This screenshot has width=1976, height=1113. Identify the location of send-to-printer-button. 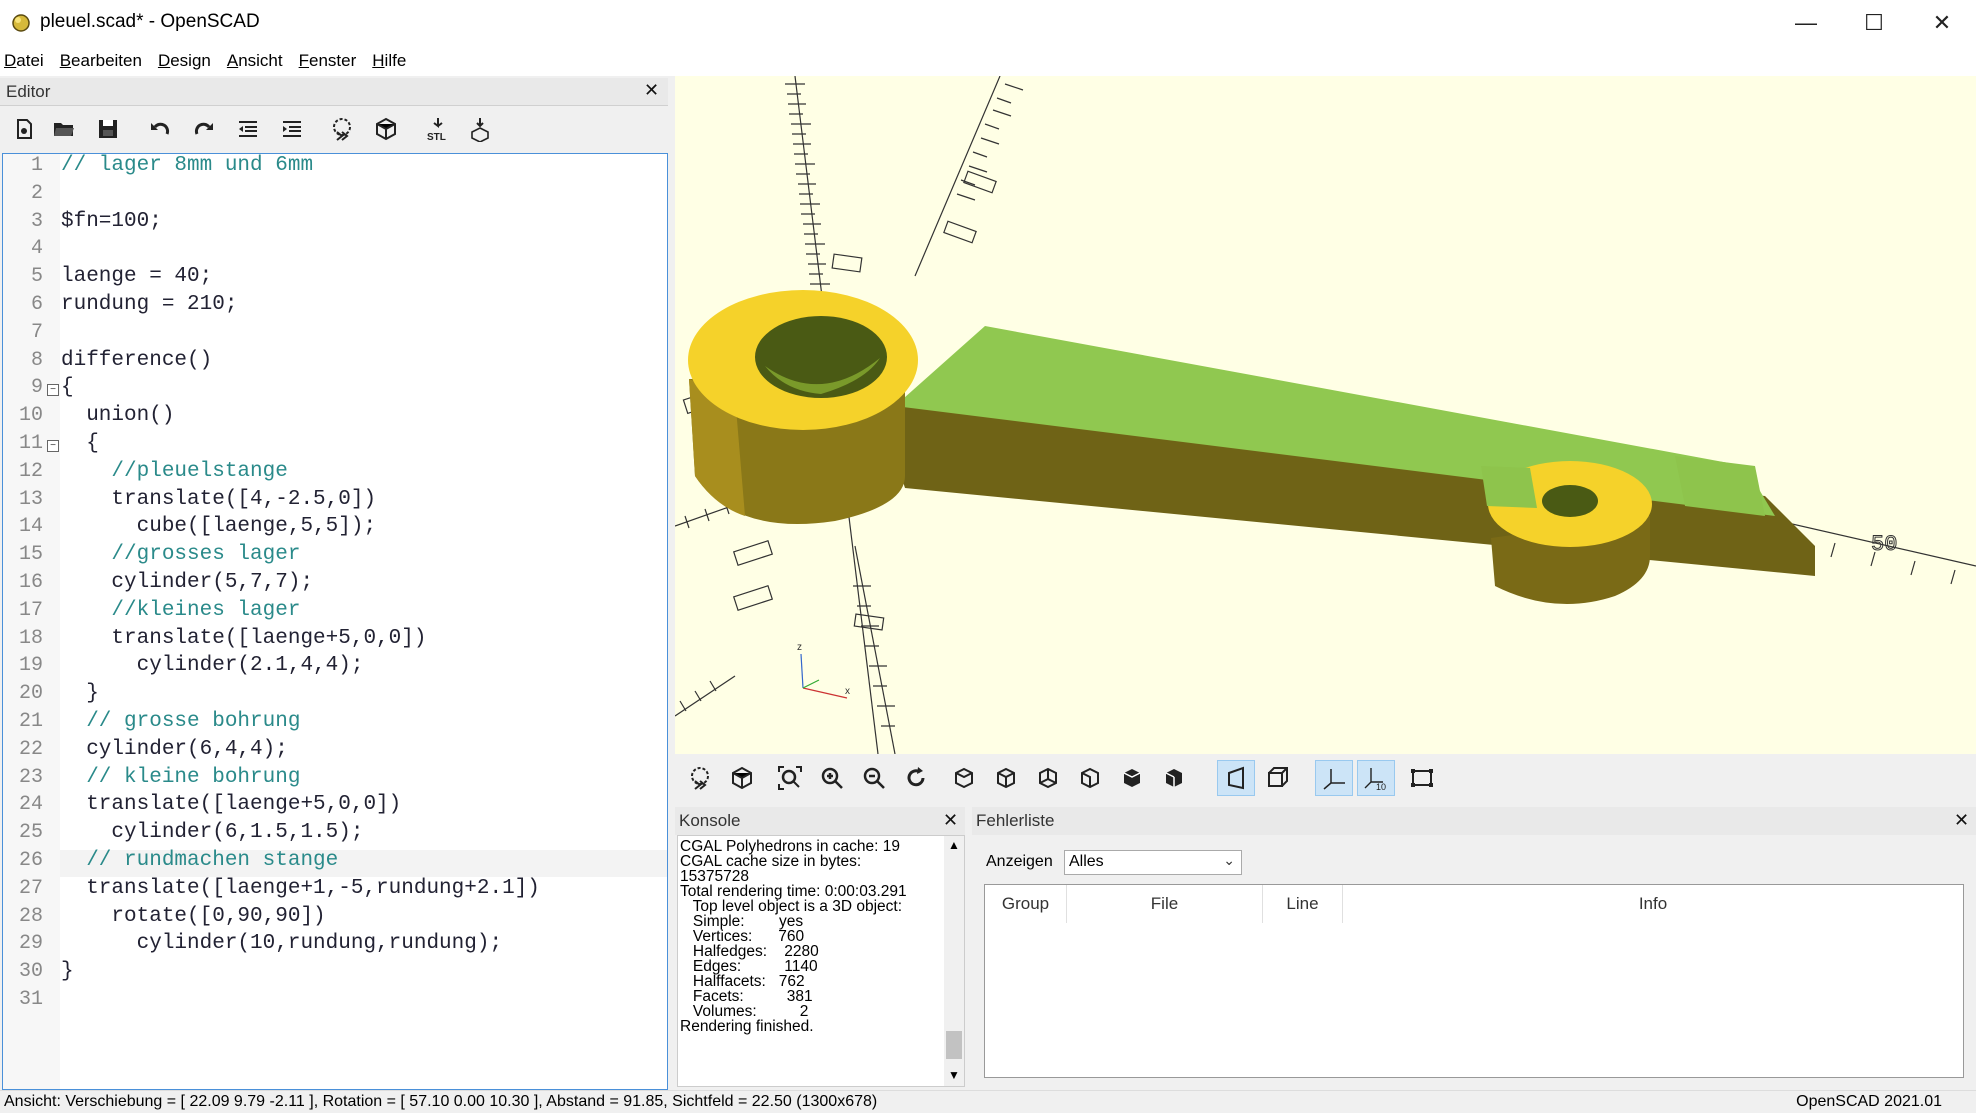
(480, 129).